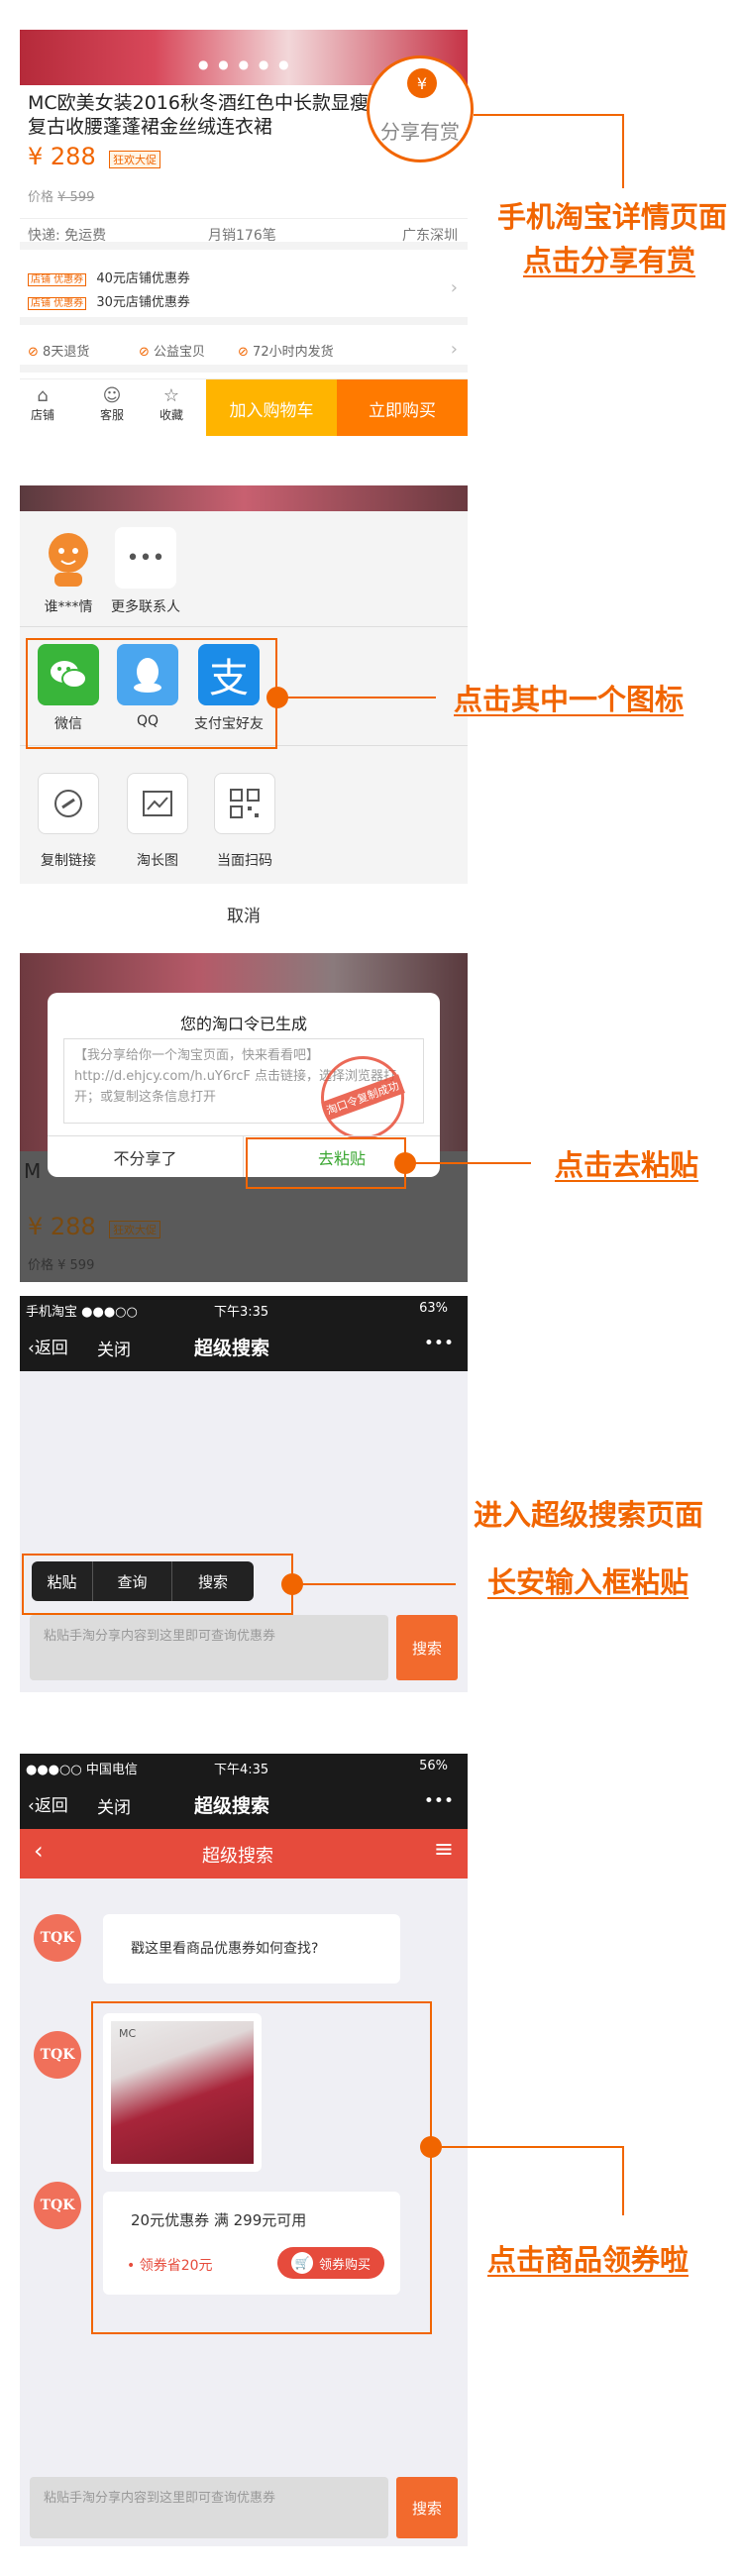  Describe the element at coordinates (570, 699) in the screenshot. I see `step2-caption: 点击其中一个图标` at that location.